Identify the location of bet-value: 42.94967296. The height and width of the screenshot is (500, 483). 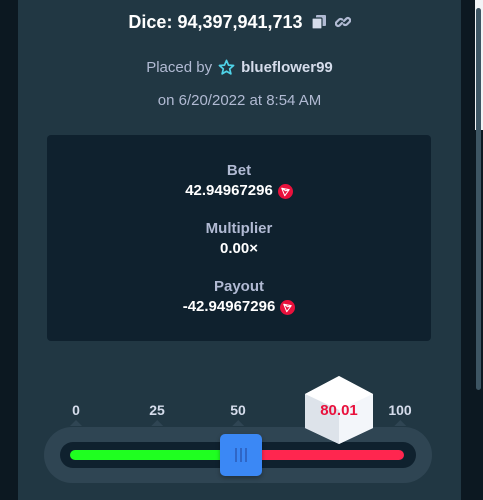
(229, 190).